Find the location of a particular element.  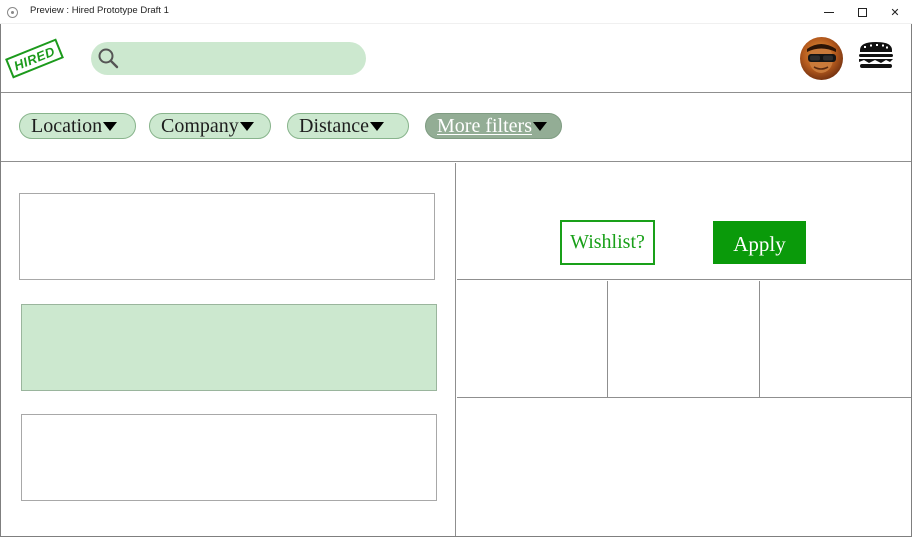

avatar is located at coordinates (821, 58).